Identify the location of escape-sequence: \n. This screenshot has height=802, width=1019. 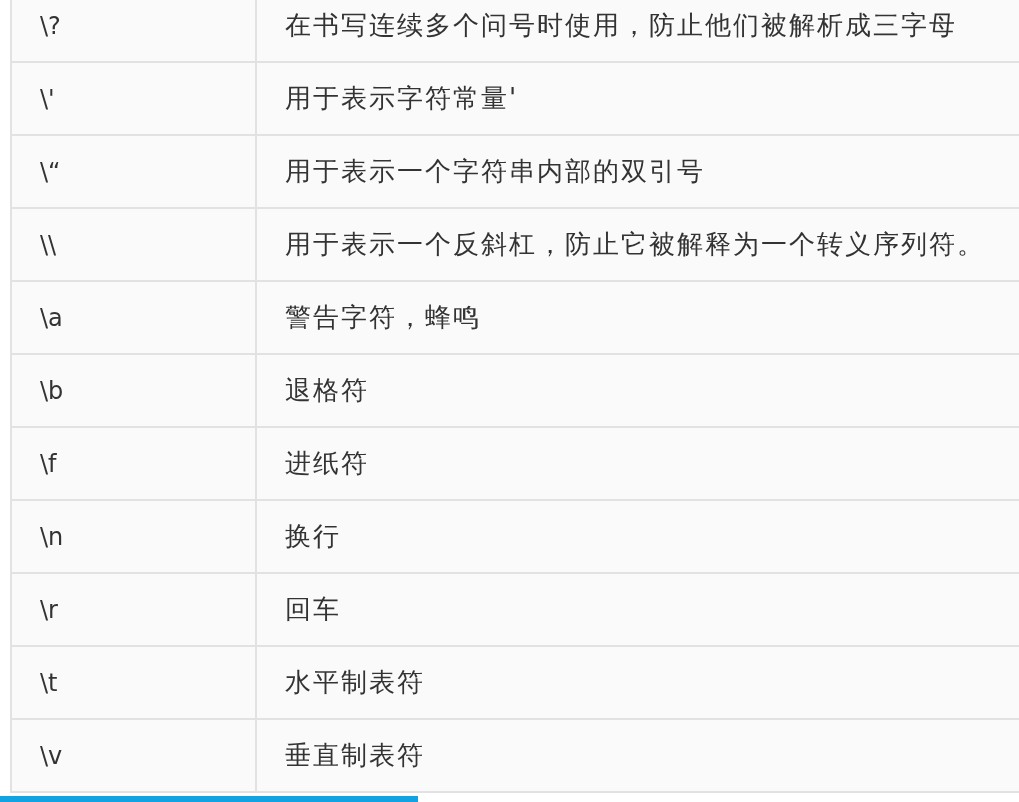
(52, 536).